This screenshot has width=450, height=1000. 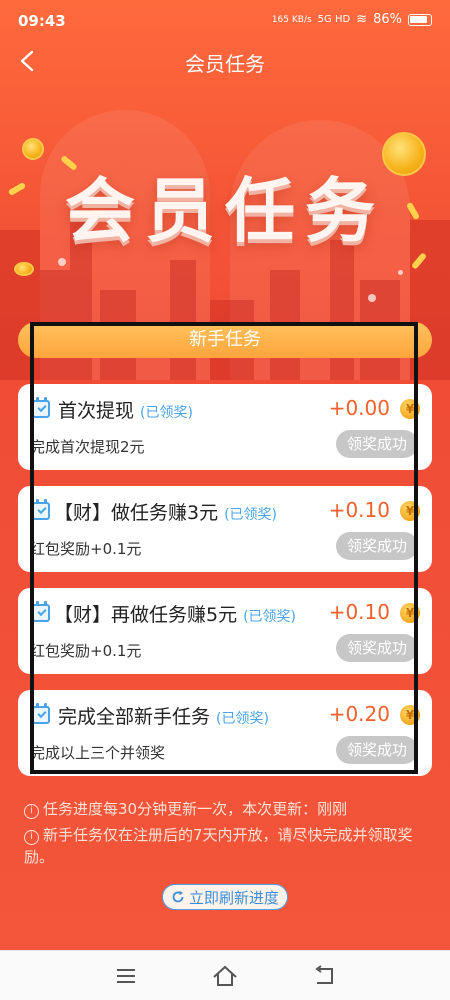 What do you see at coordinates (225, 211) in the screenshot?
I see `banner-title: 会员任务` at bounding box center [225, 211].